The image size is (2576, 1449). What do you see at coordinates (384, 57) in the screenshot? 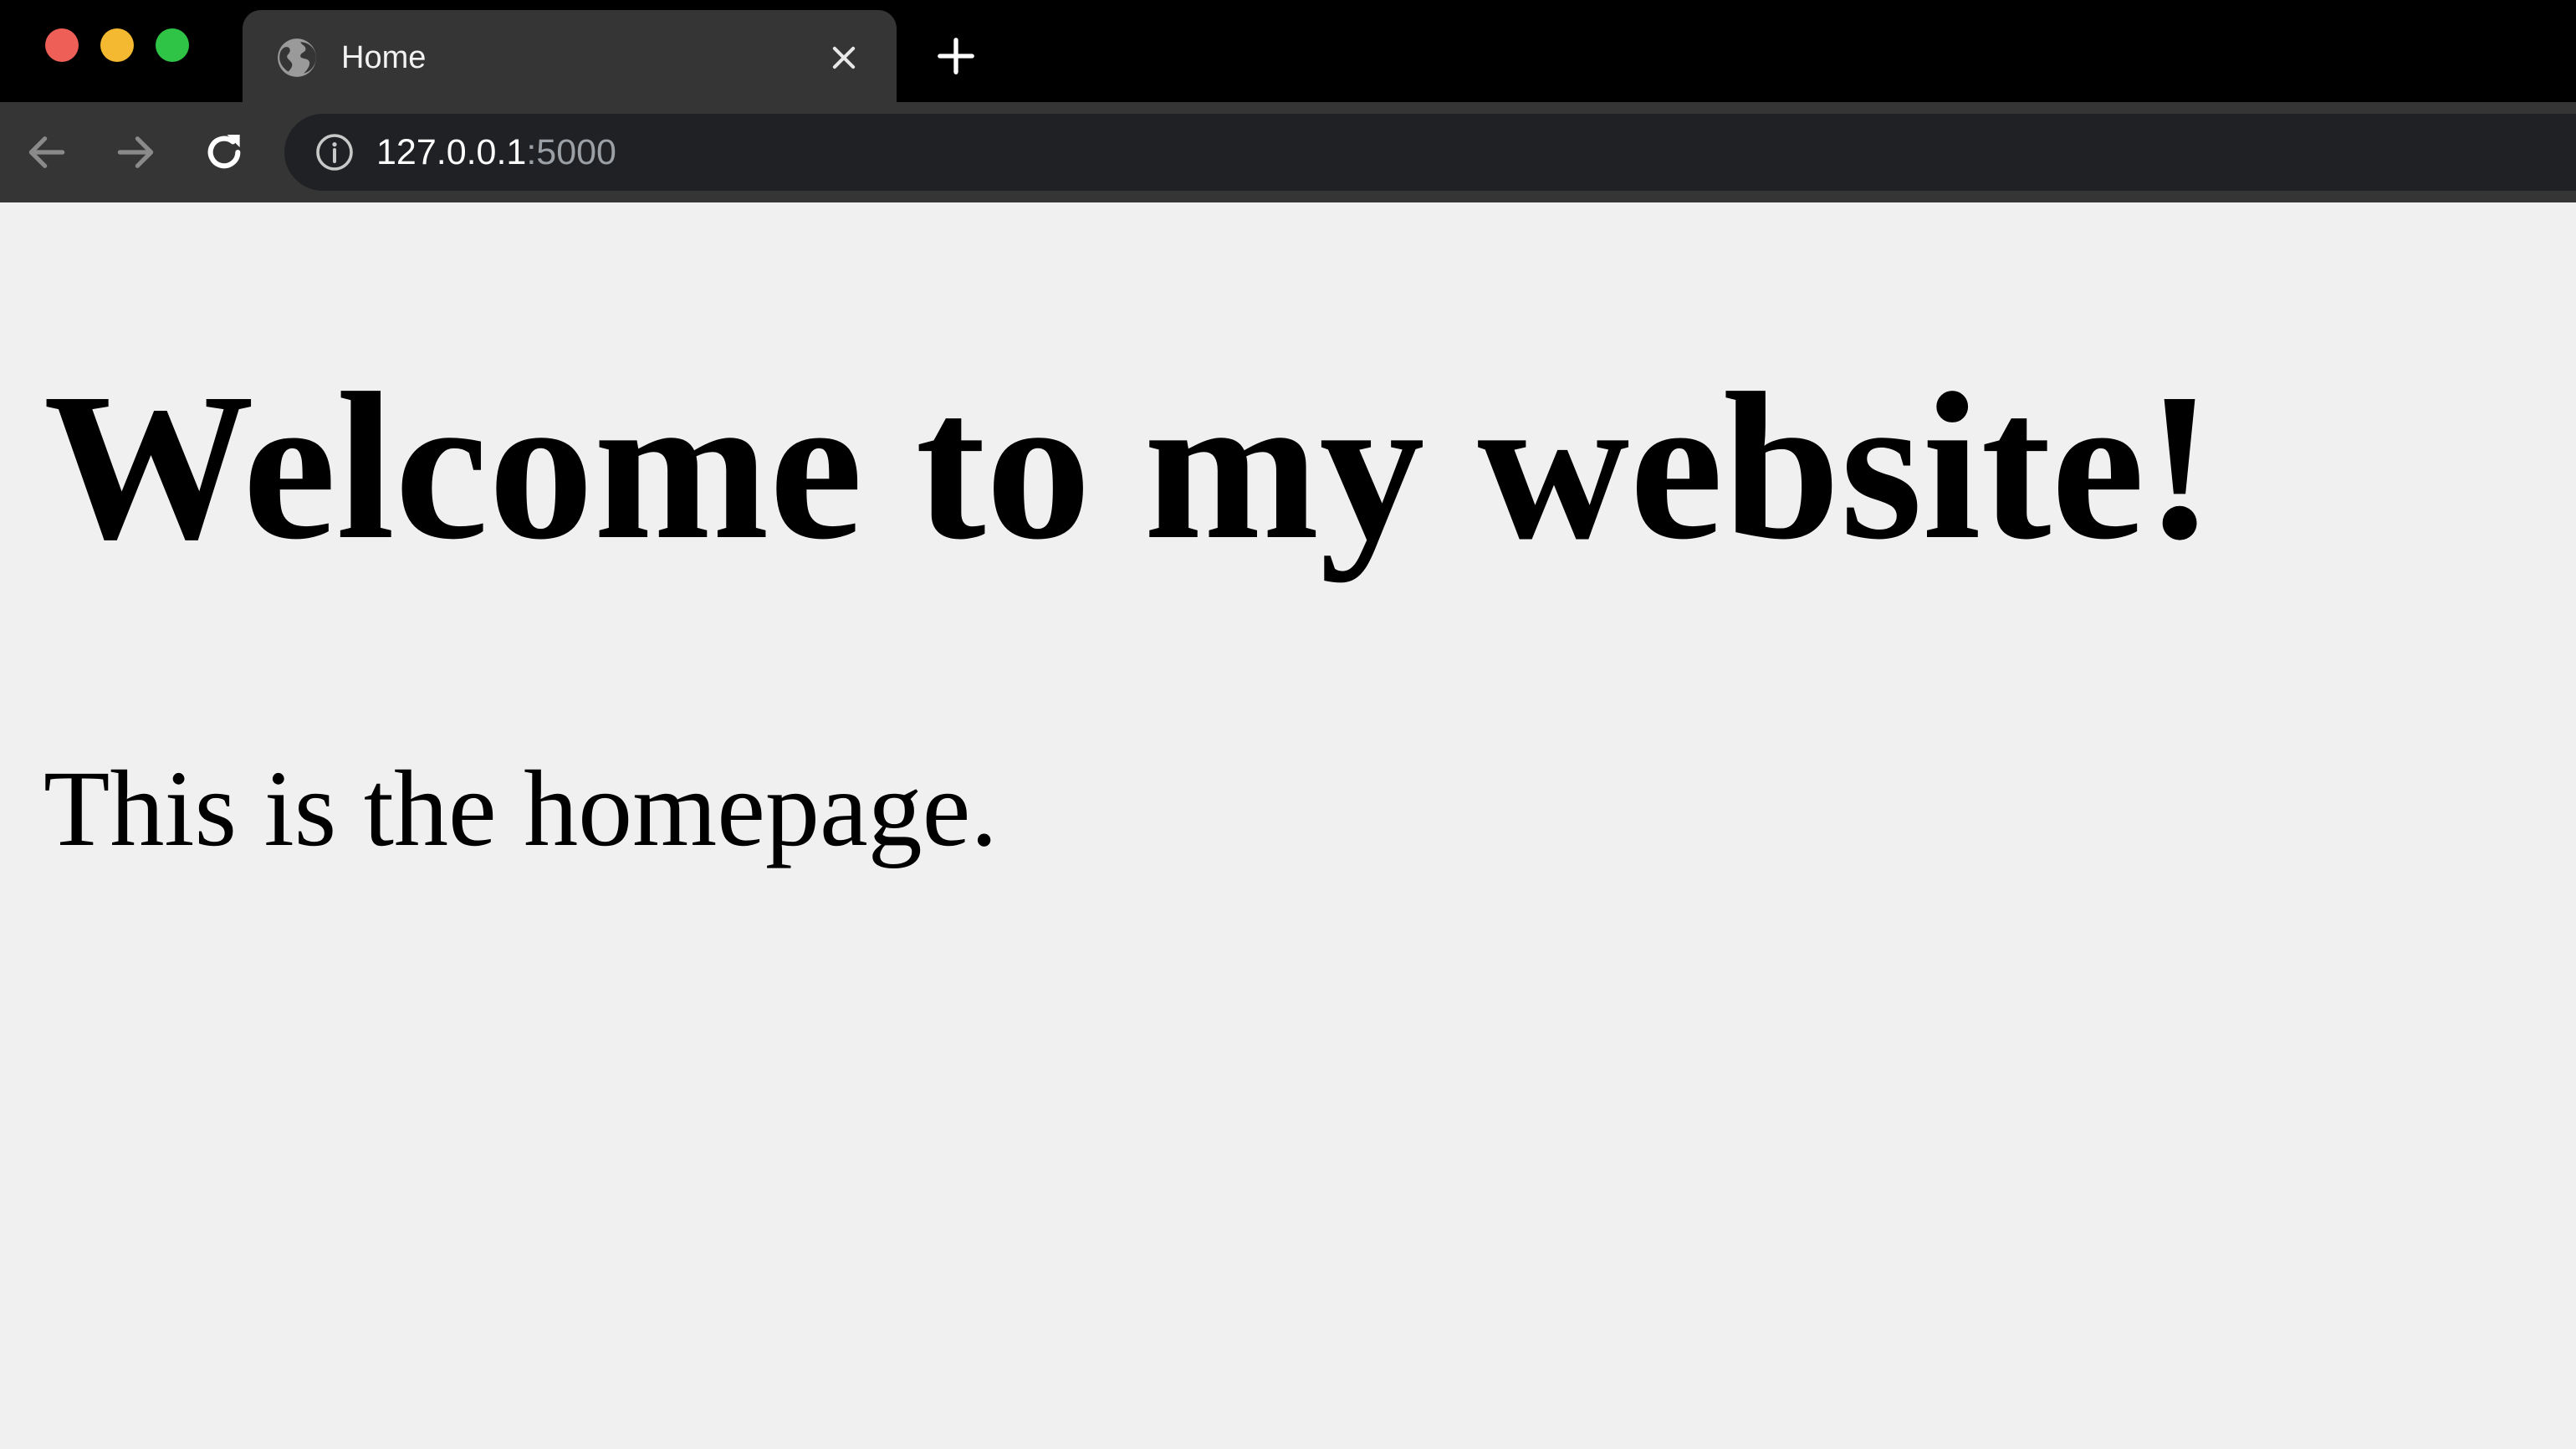
I see `tab-title: Home` at bounding box center [384, 57].